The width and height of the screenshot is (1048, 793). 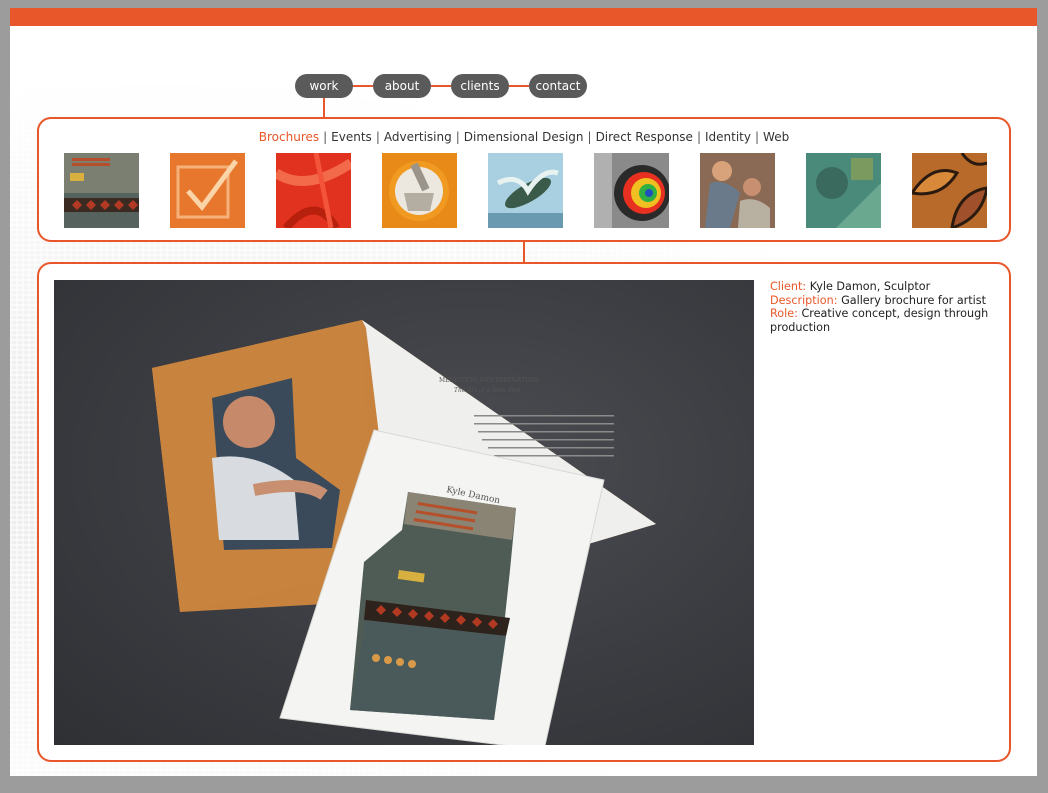 I want to click on orange-checkbox-thumb, so click(x=207, y=190).